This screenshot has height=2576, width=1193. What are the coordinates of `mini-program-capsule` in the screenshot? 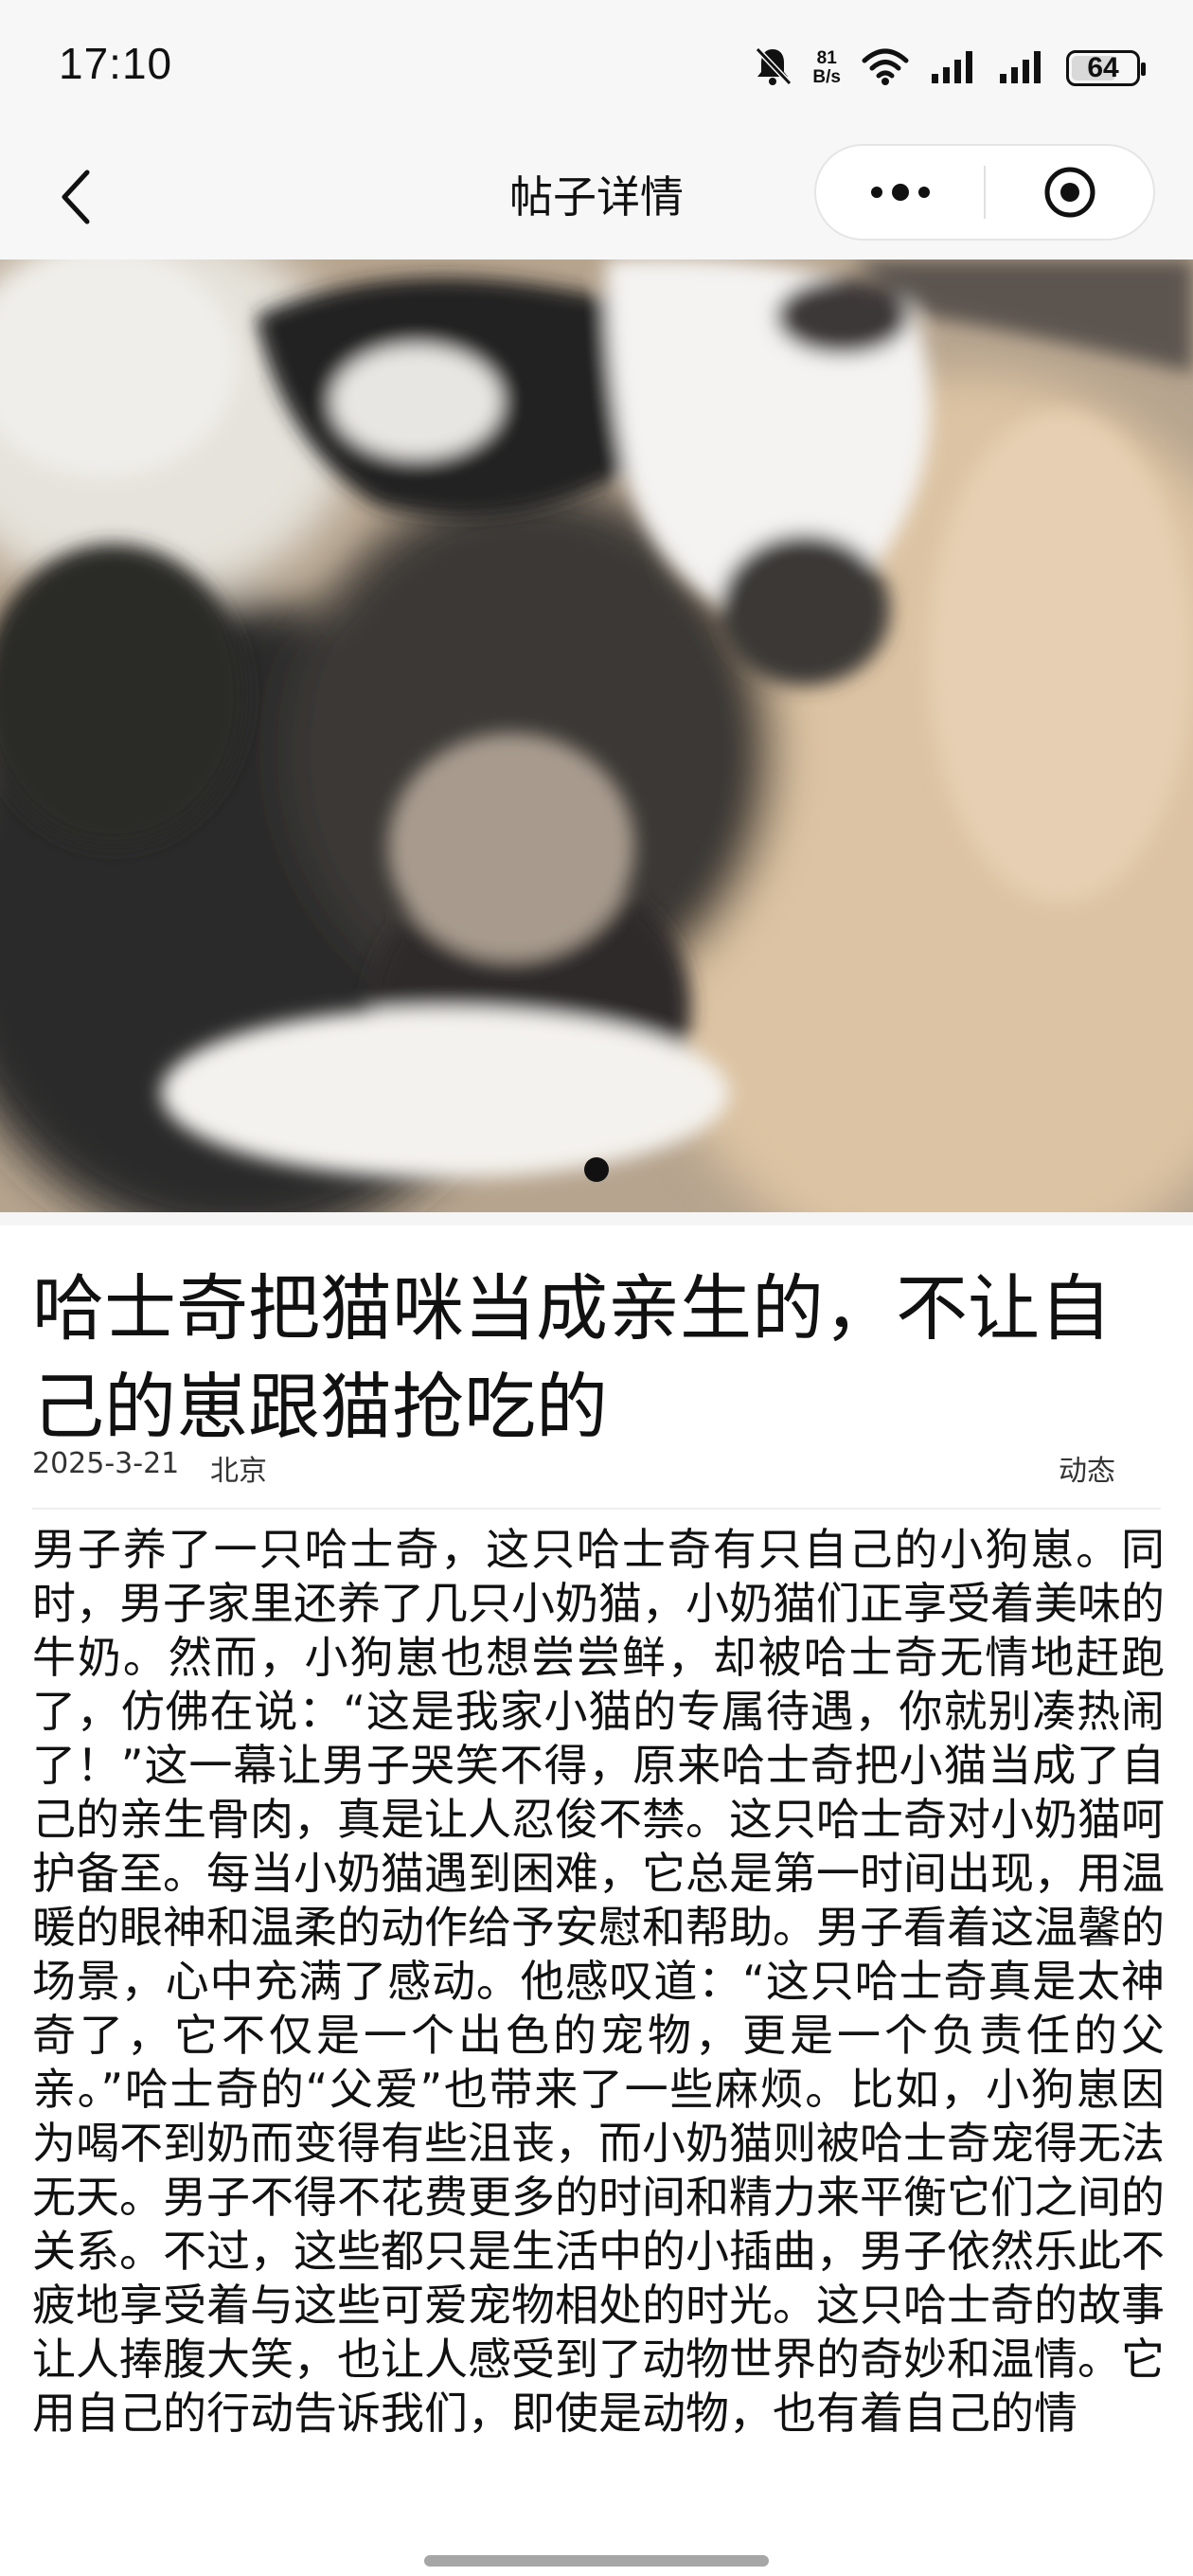 It's located at (984, 192).